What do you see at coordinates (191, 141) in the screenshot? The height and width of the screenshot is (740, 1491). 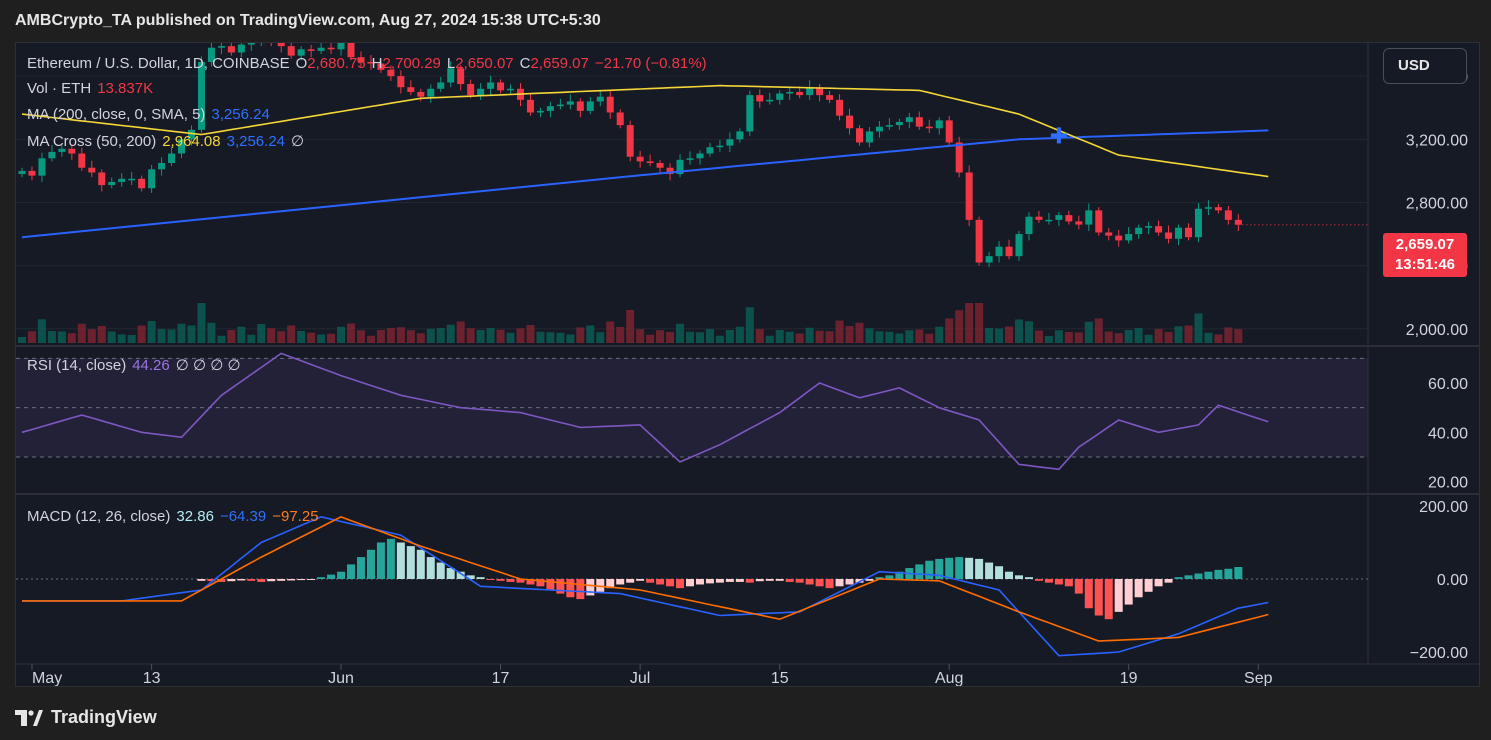 I see `ma-cross-value-1: 2,964.08` at bounding box center [191, 141].